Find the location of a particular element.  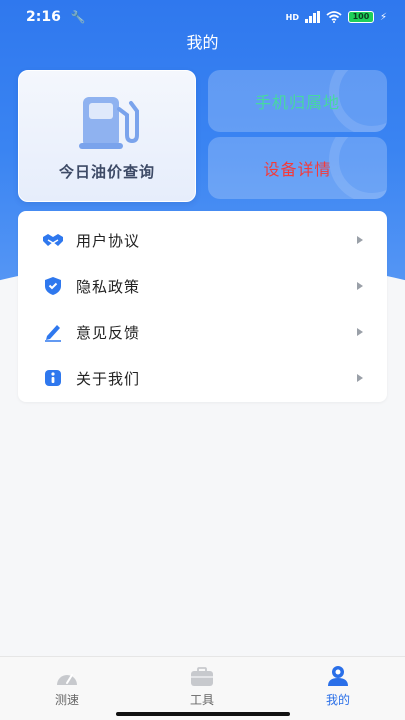

menu-item-user-agreement: 用户协议 is located at coordinates (202, 240).